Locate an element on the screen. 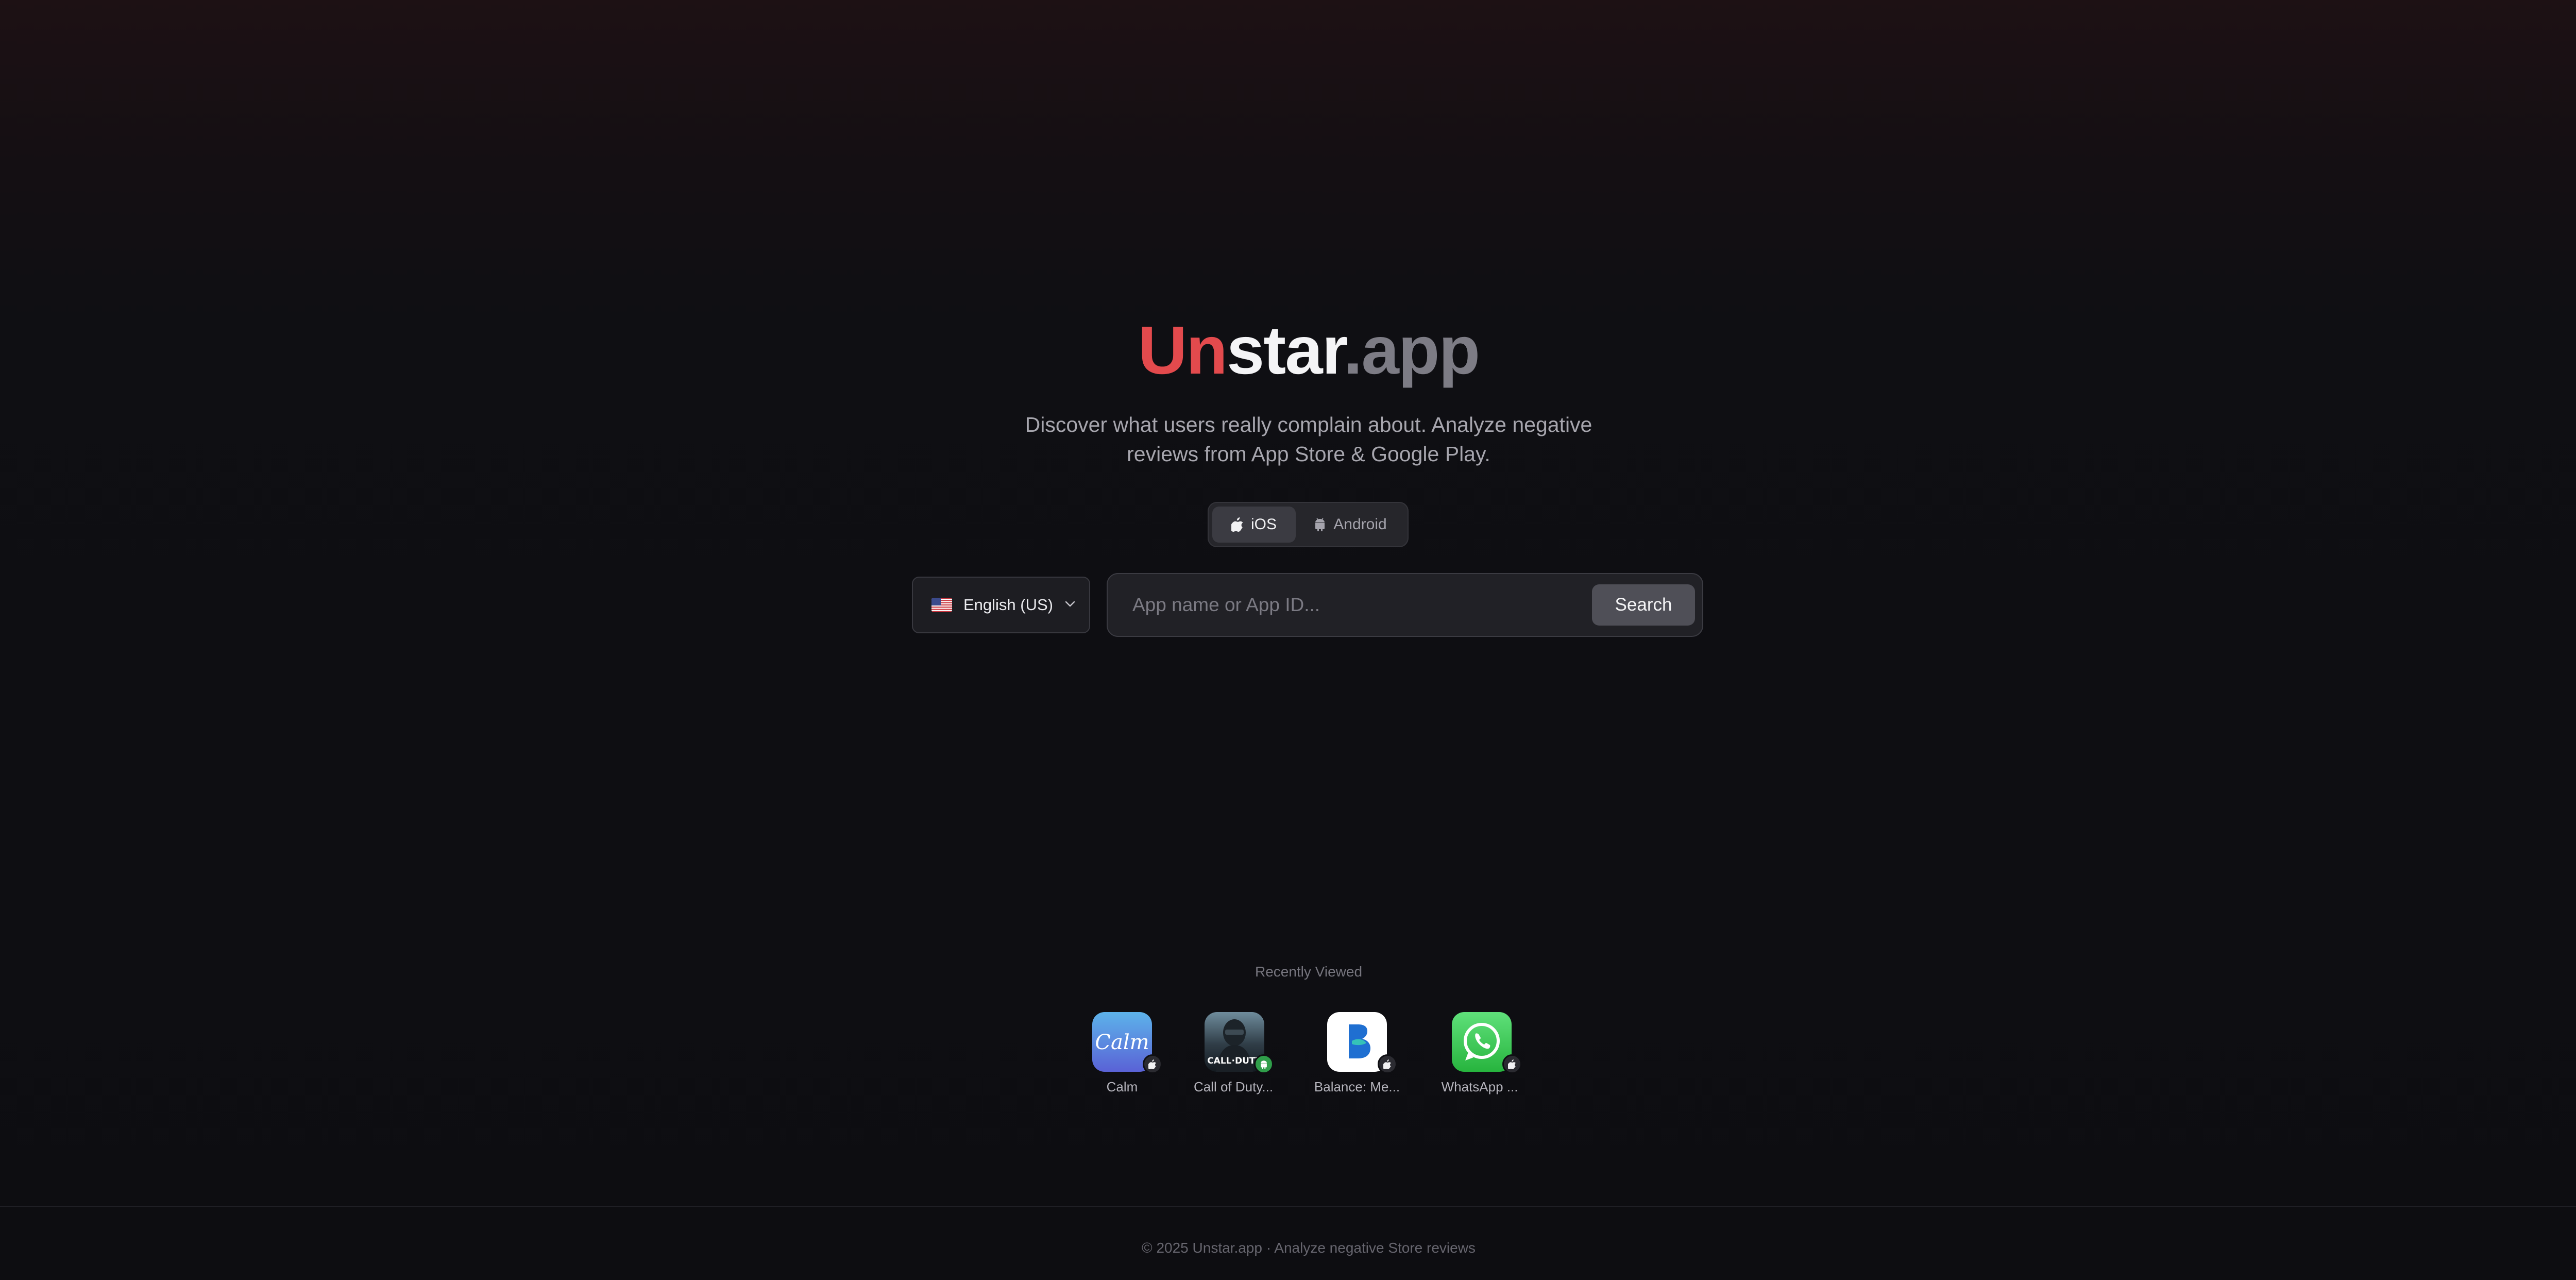  recently-viewed-heading: Recently Viewed is located at coordinates (1309, 972).